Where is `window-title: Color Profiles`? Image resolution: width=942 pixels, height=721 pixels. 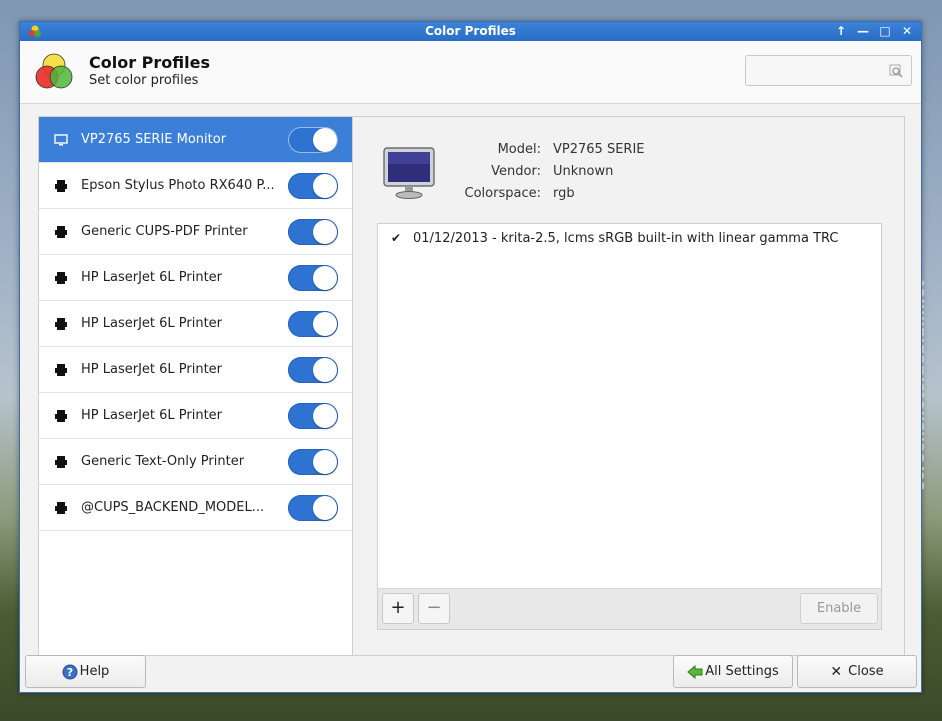 window-title: Color Profiles is located at coordinates (470, 31).